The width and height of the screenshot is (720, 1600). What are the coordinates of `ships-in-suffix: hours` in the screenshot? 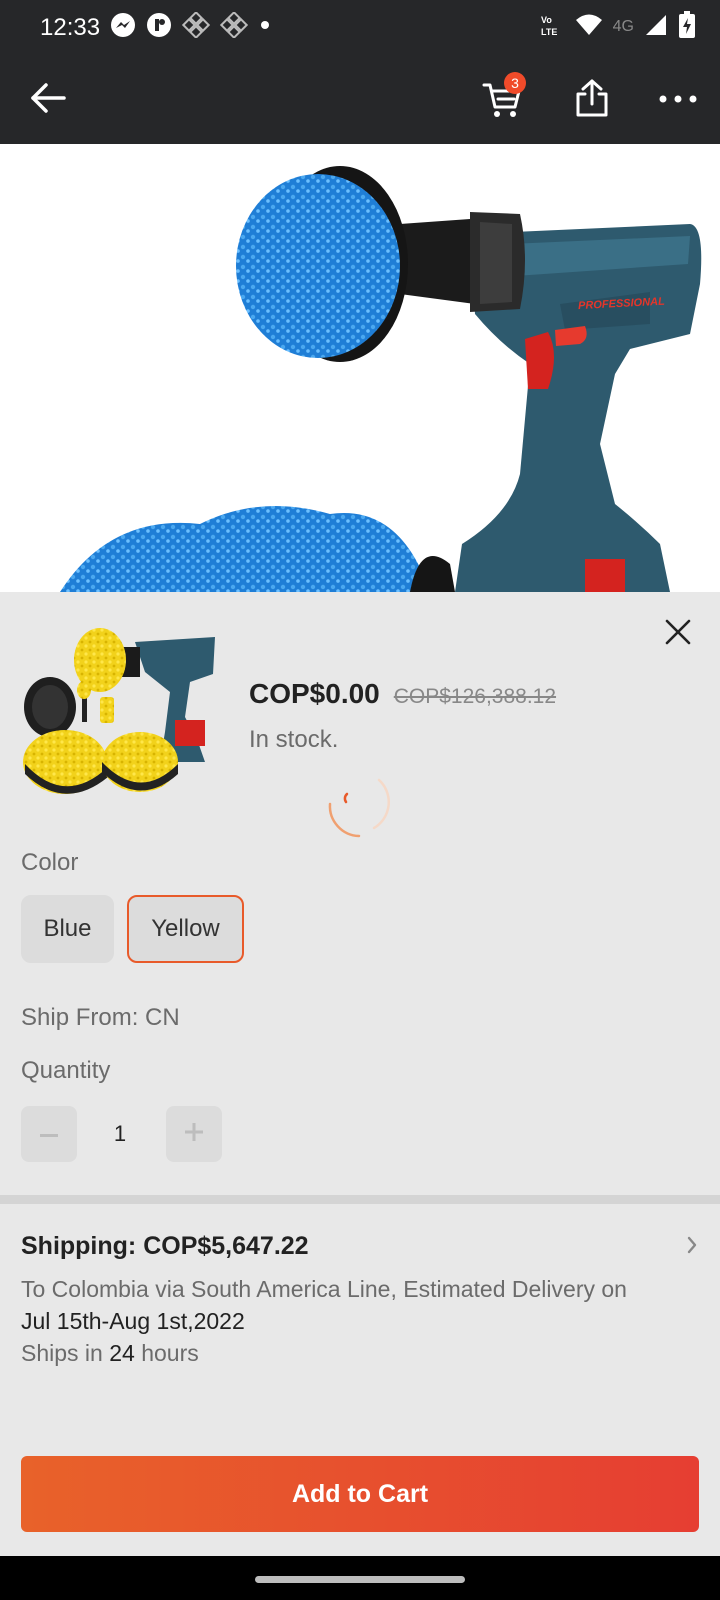 It's located at (170, 1353).